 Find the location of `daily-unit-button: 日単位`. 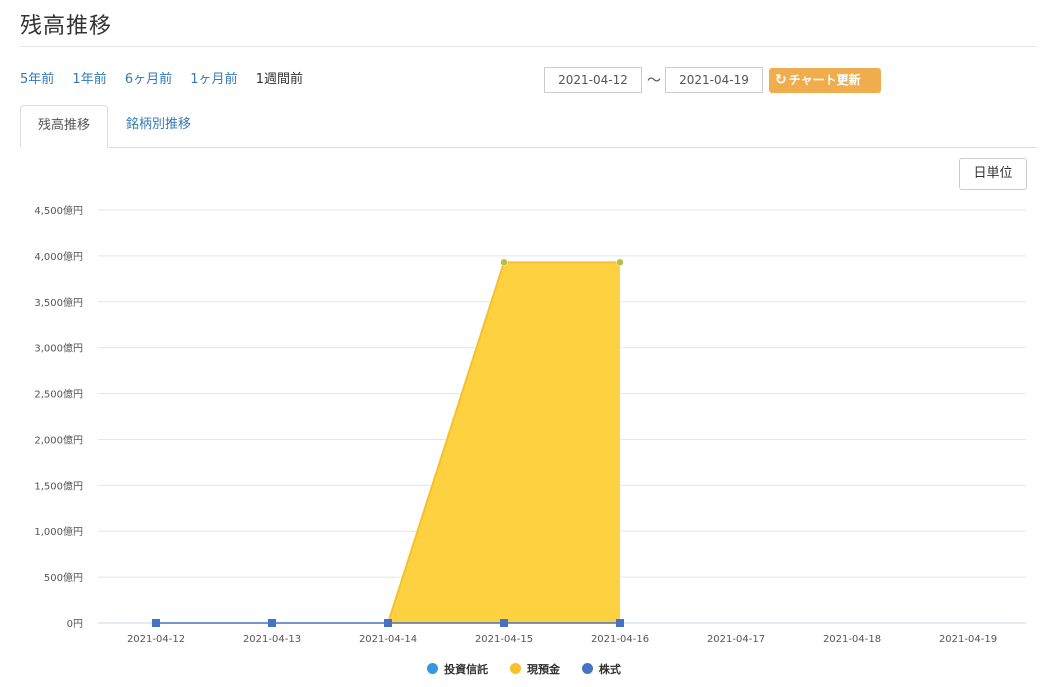

daily-unit-button: 日単位 is located at coordinates (993, 174).